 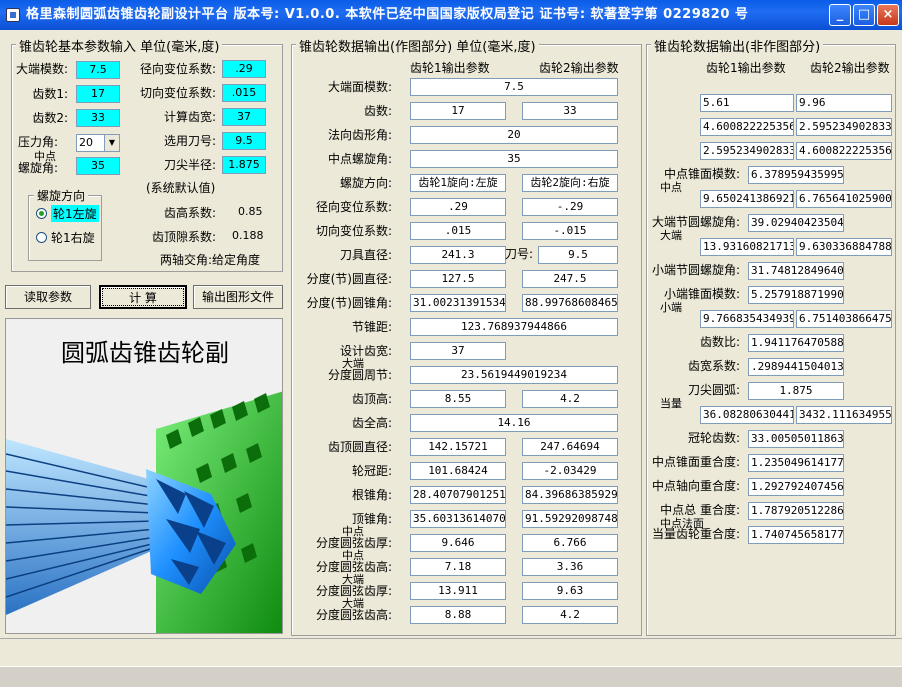 I want to click on radial-shift-input: .29, so click(x=244, y=69).